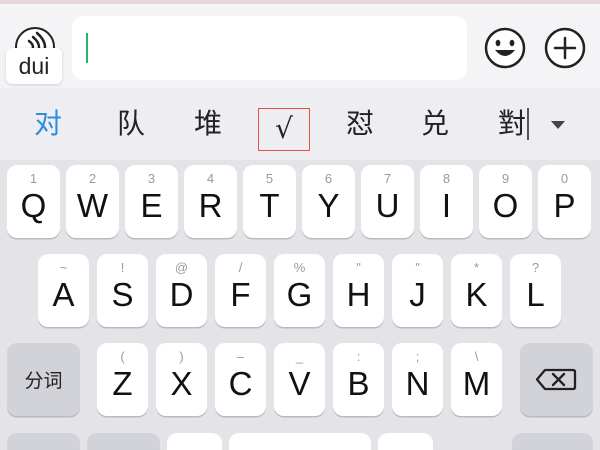 Image resolution: width=600 pixels, height=450 pixels. Describe the element at coordinates (358, 383) in the screenshot. I see `key-label: B` at that location.